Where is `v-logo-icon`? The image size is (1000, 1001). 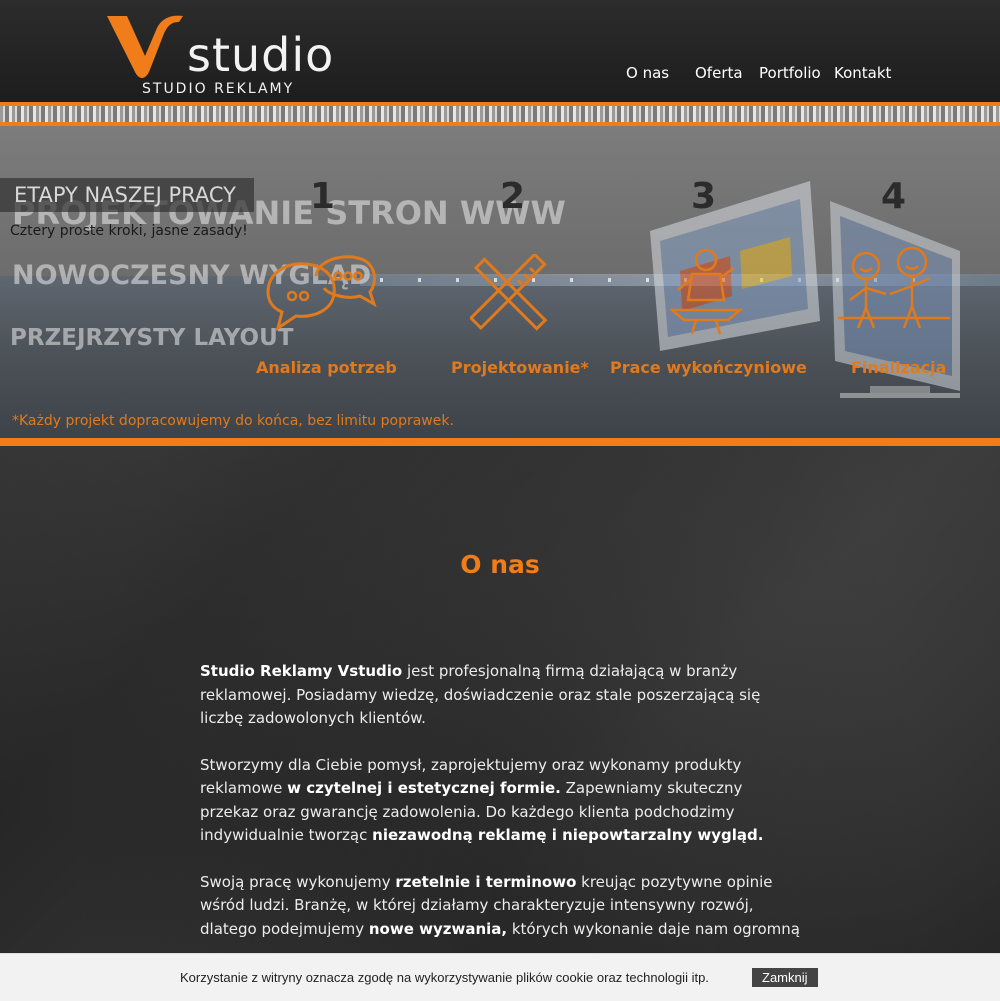
v-logo-icon is located at coordinates (145, 46).